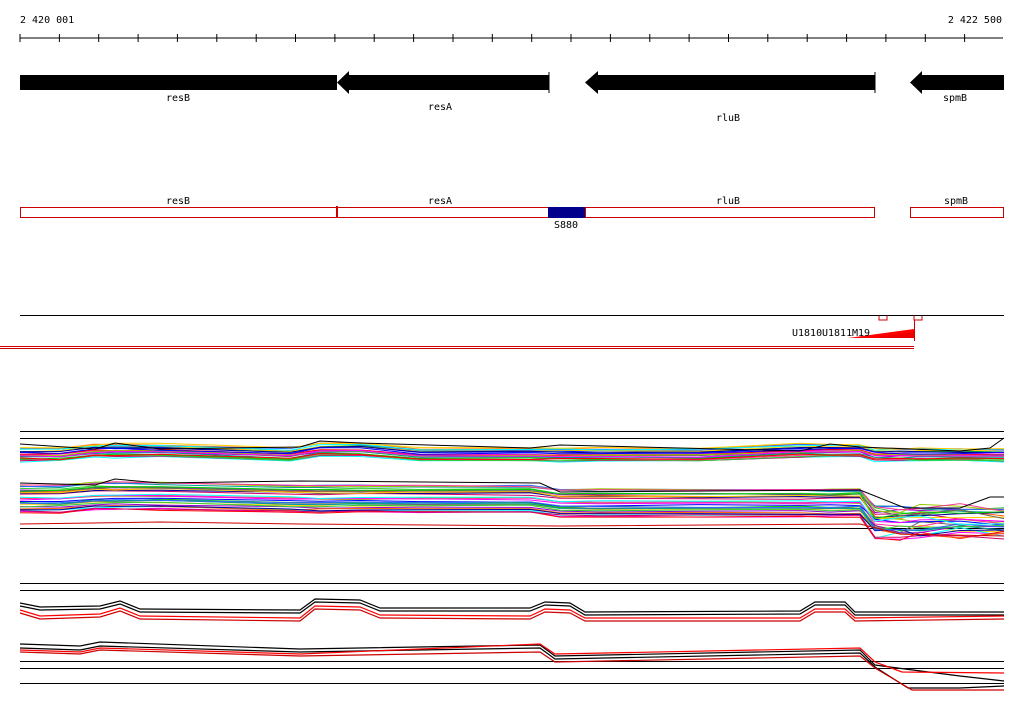  What do you see at coordinates (900, 318) in the screenshot?
I see `marker-bracket` at bounding box center [900, 318].